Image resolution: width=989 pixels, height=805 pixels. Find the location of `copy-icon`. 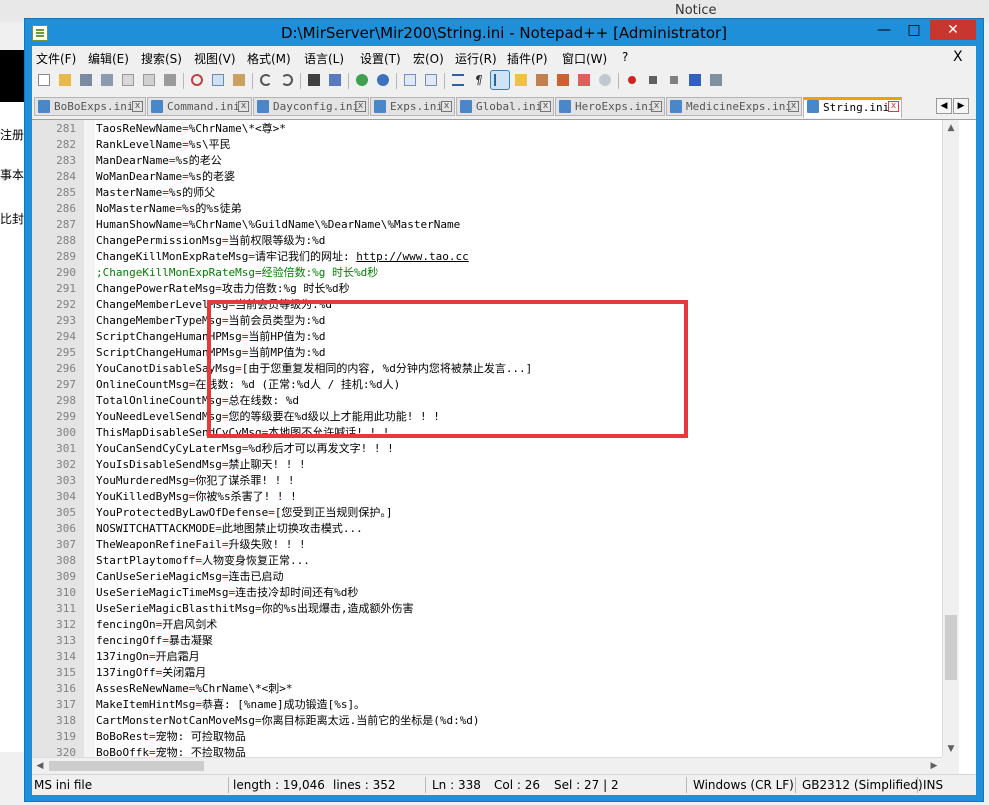

copy-icon is located at coordinates (218, 80).